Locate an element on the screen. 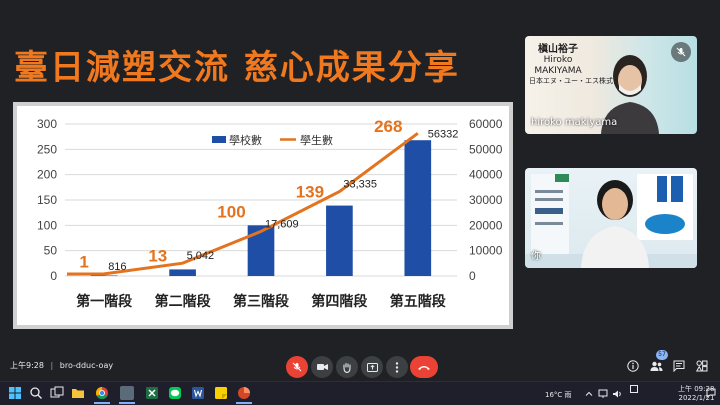  windows-start-icon is located at coordinates (15, 393).